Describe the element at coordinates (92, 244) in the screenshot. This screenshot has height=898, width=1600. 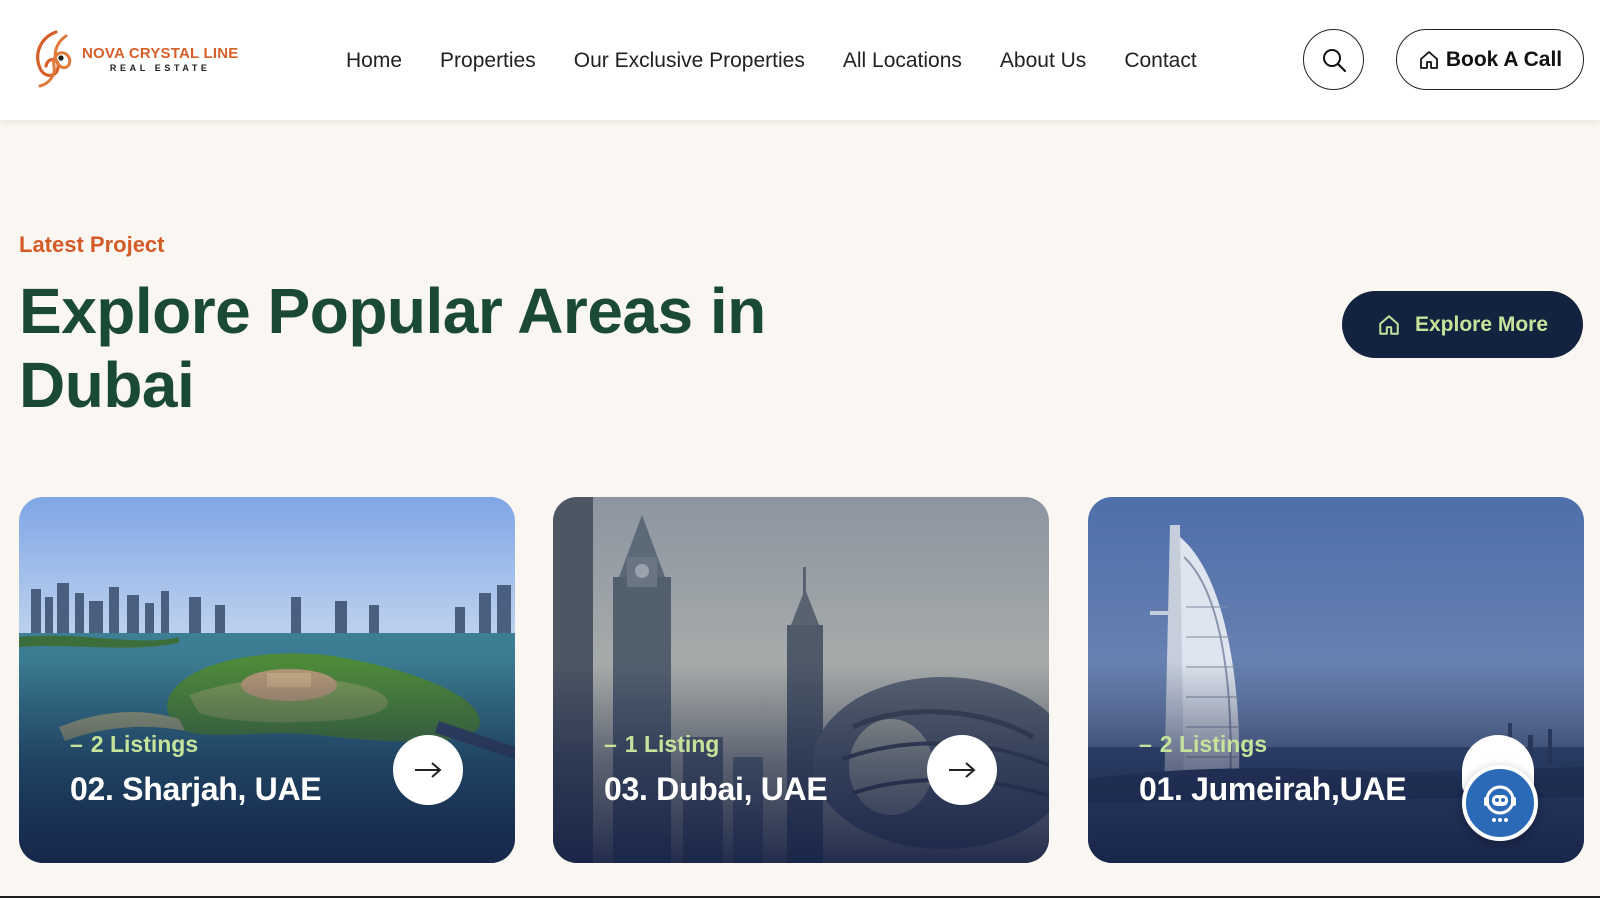
I see `section-eyebrow: Latest Project` at that location.